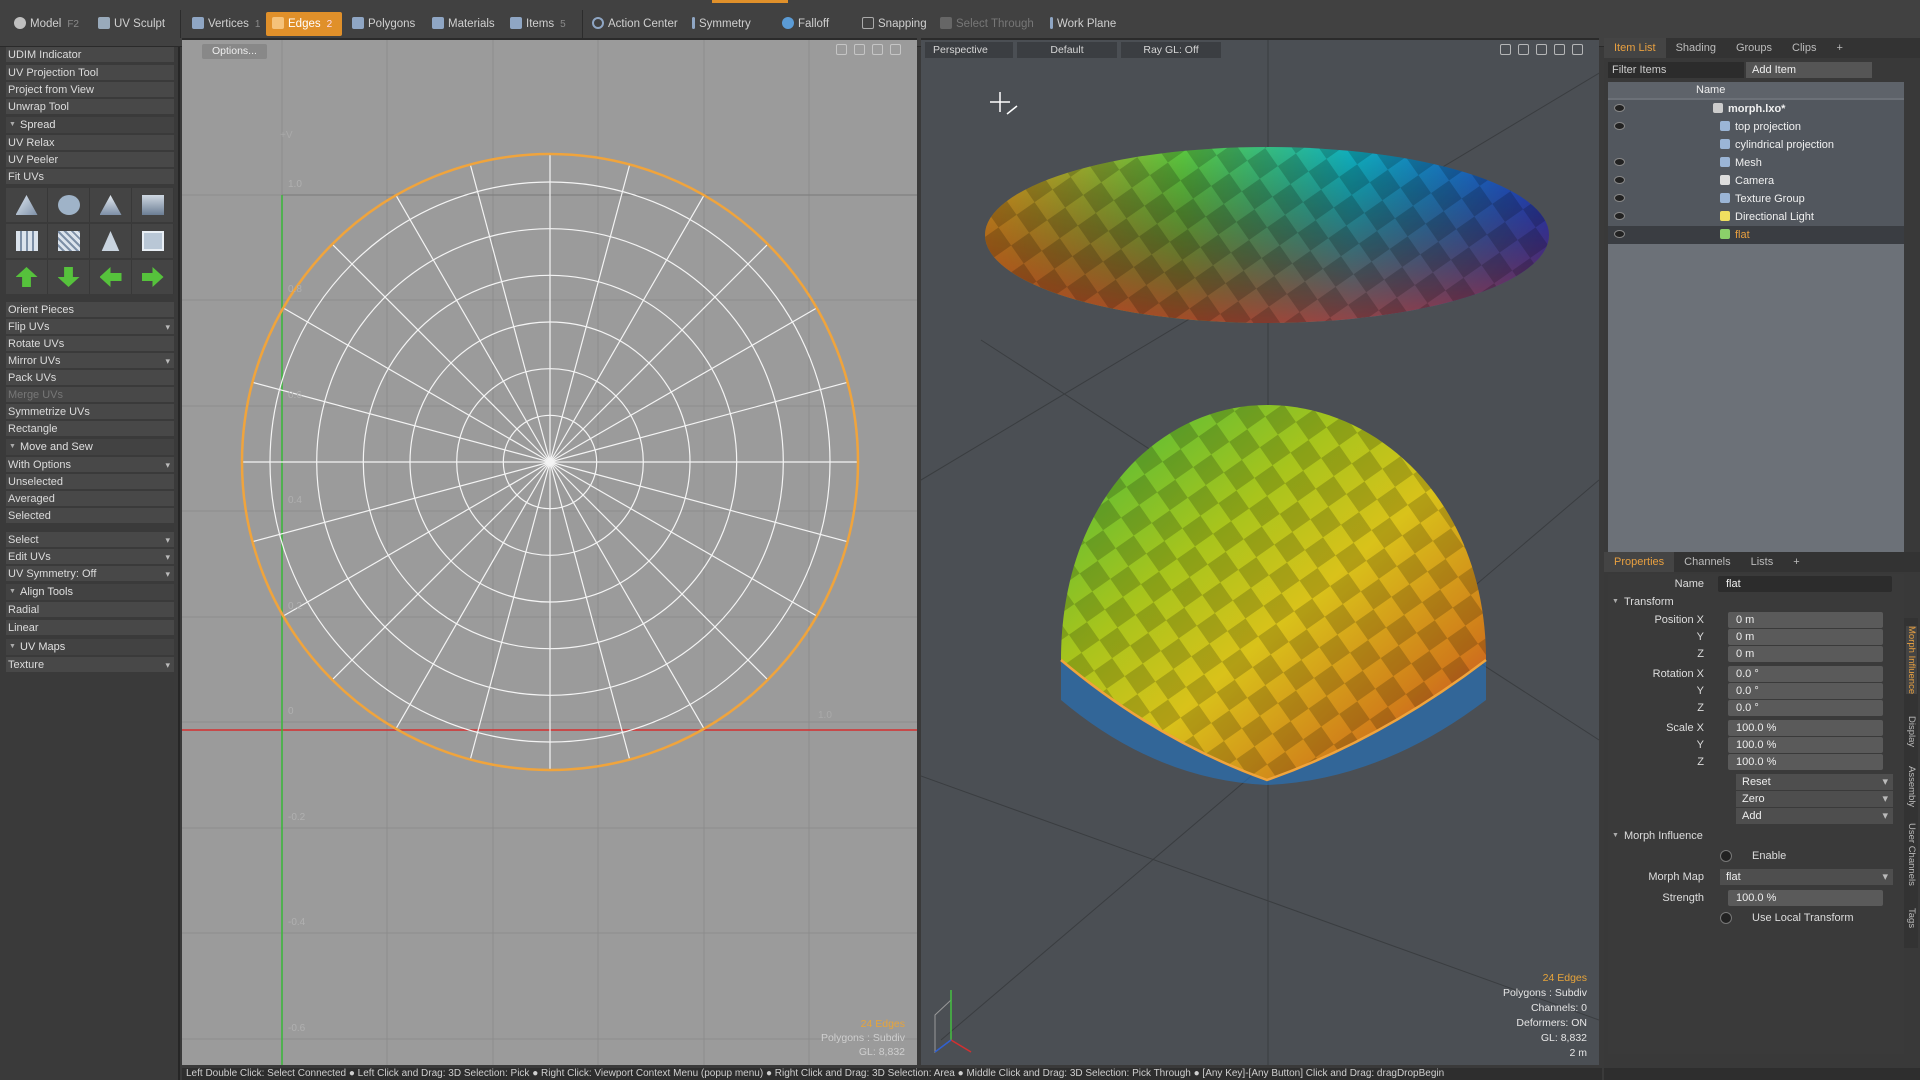 The width and height of the screenshot is (1920, 1080). Describe the element at coordinates (877, 49) in the screenshot. I see `maximize-icon` at that location.